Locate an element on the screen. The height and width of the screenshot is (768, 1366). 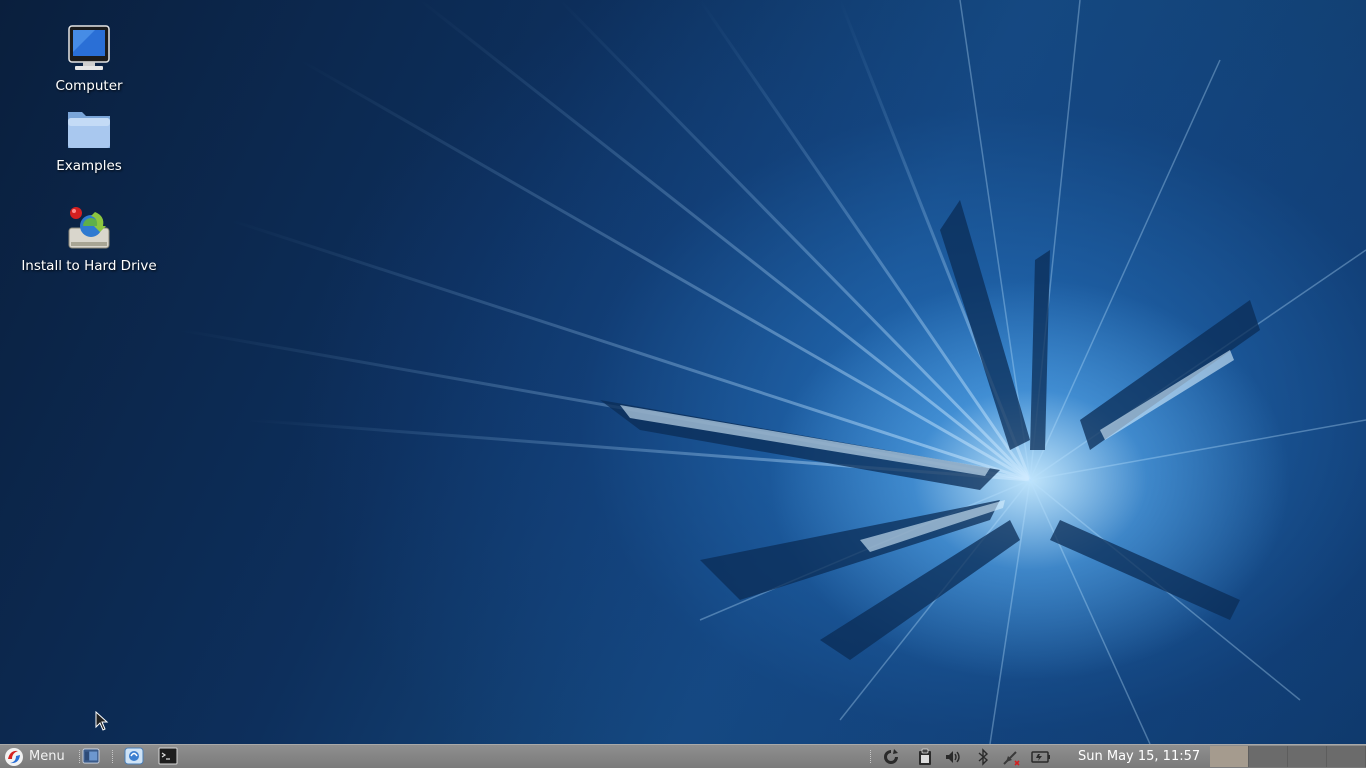
desktop-icon-computer: Computer is located at coordinates (89, 59).